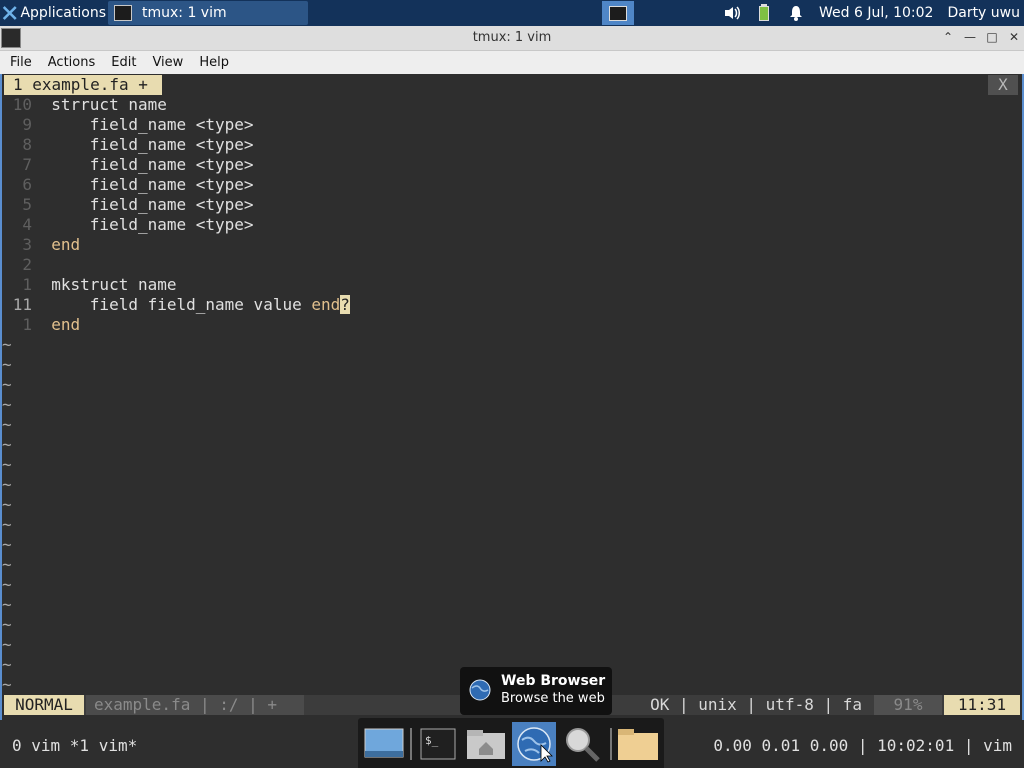  What do you see at coordinates (992, 37) in the screenshot?
I see `maximize-icon: □` at bounding box center [992, 37].